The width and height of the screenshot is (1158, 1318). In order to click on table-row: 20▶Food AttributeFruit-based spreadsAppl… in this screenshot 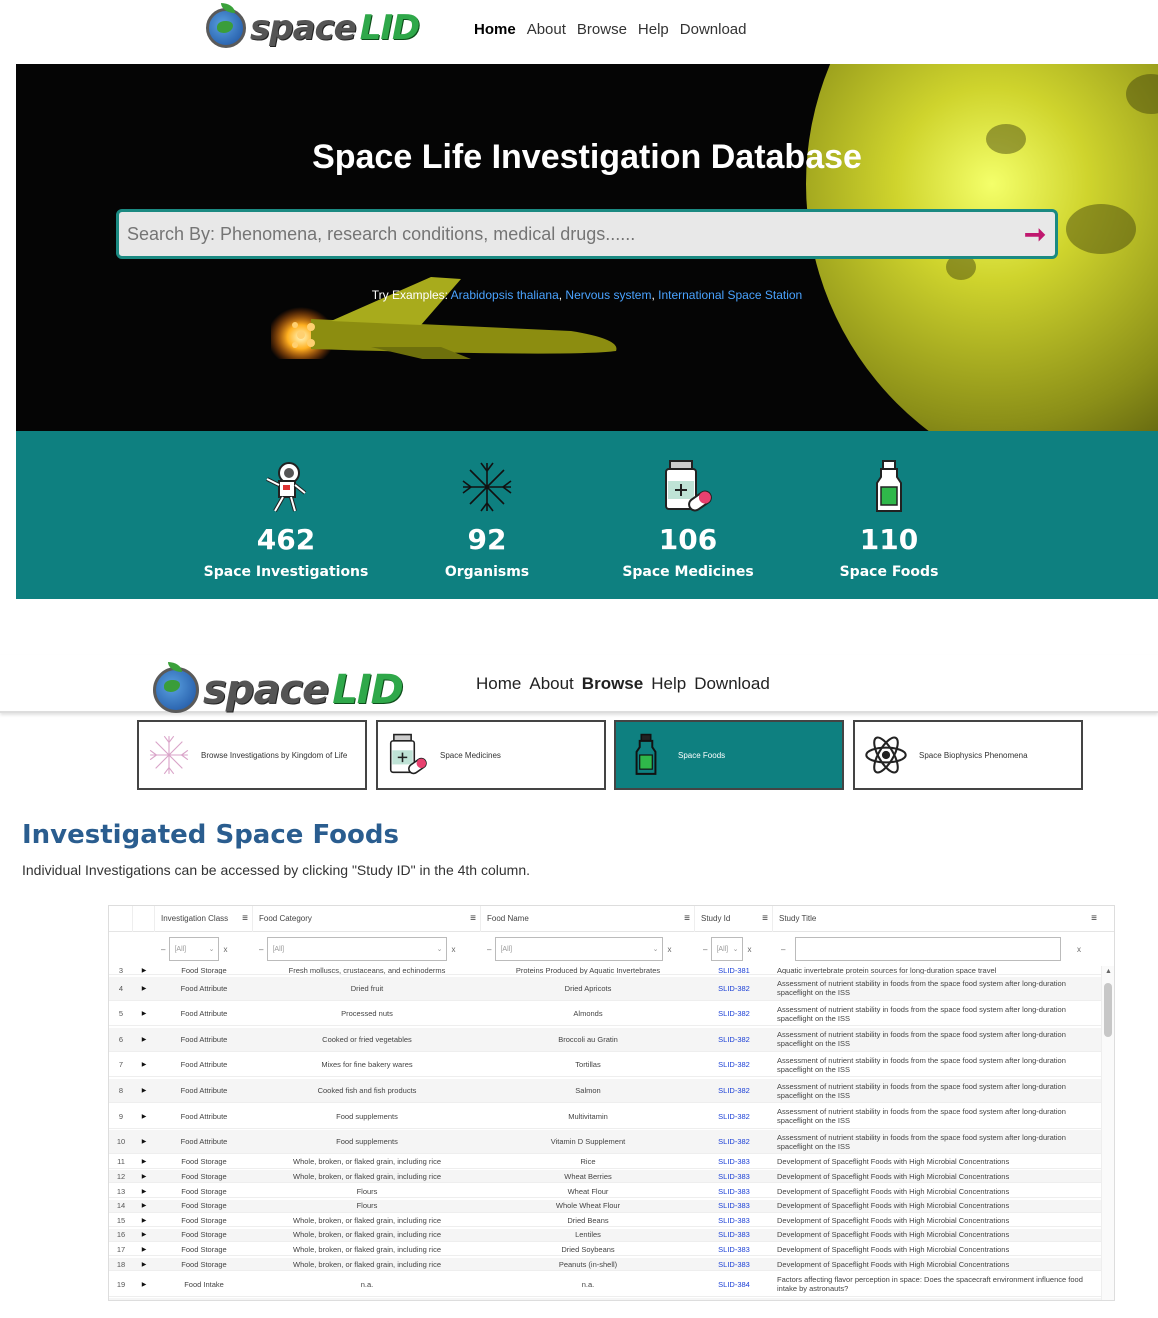, I will do `click(605, 1299)`.